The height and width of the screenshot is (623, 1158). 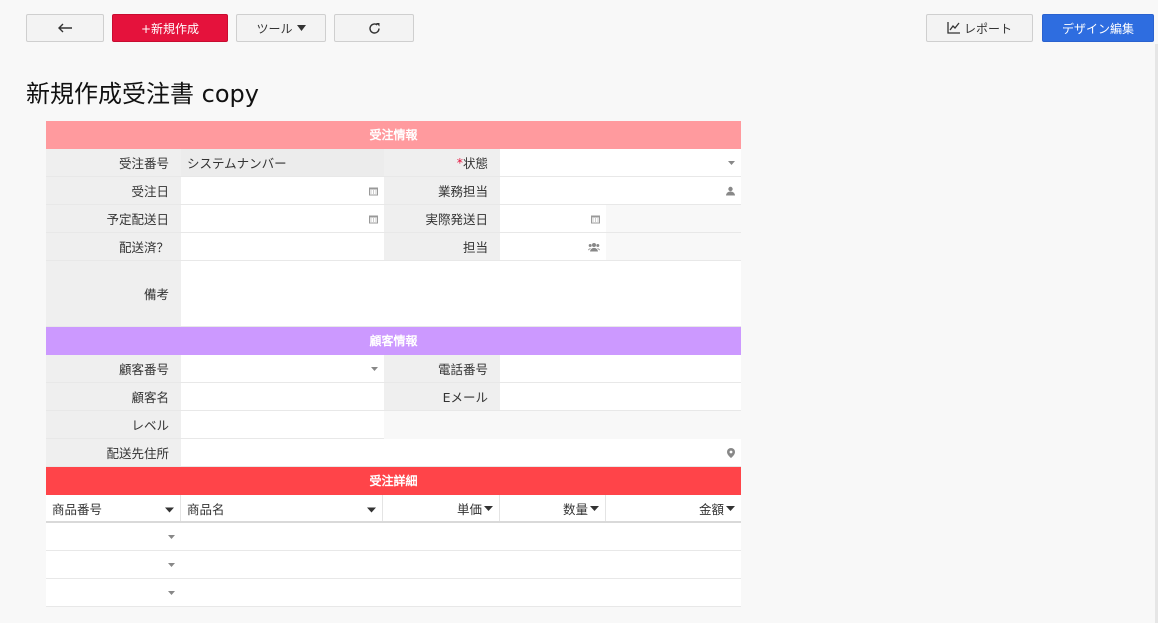 What do you see at coordinates (237, 163) in the screenshot?
I see `order-no-value: システムナンバー` at bounding box center [237, 163].